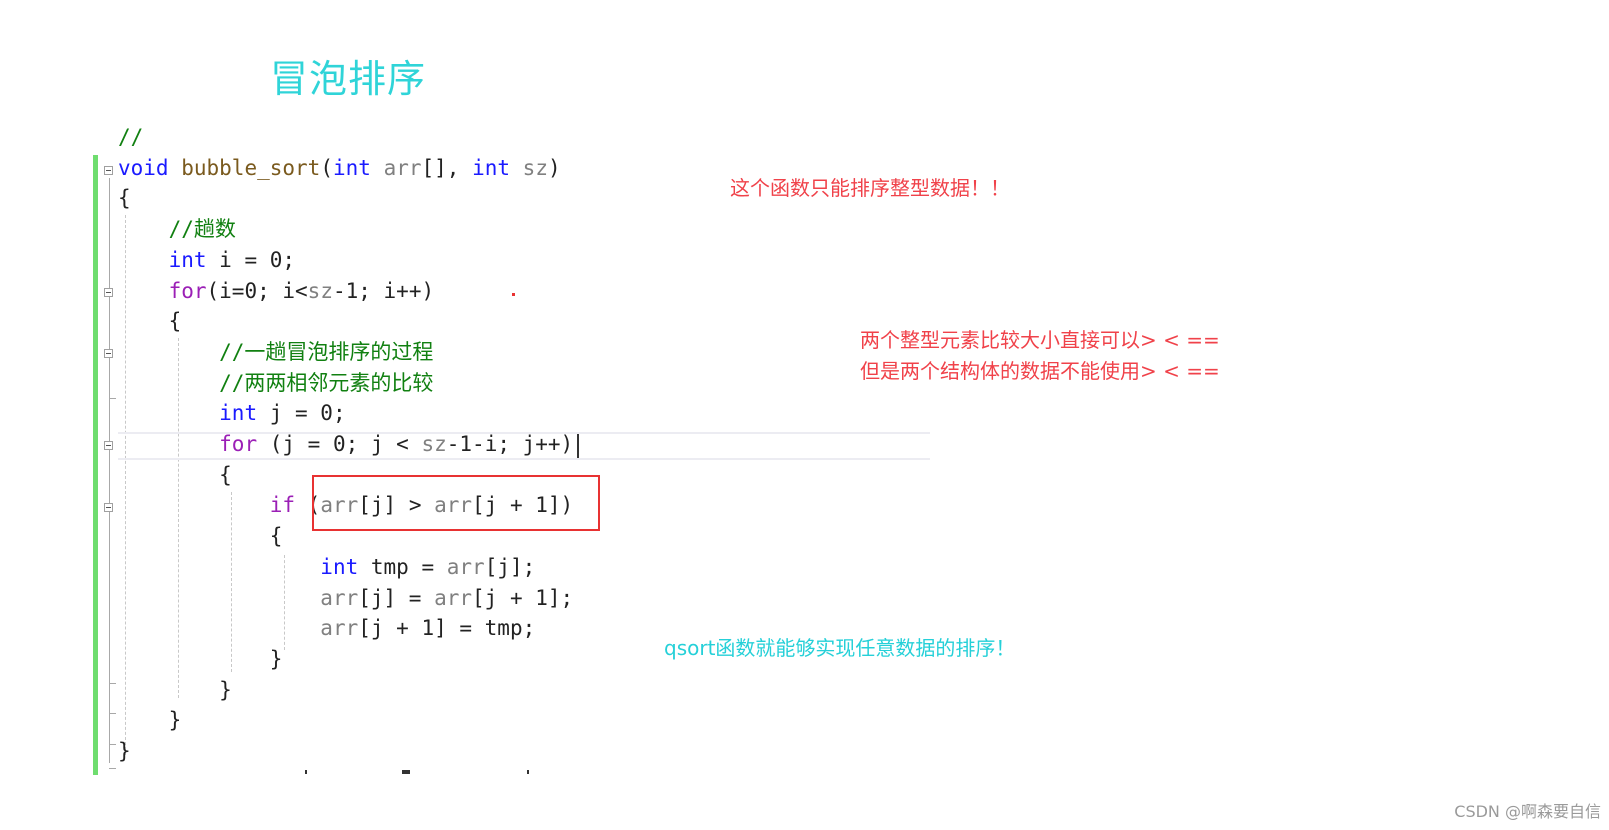 The width and height of the screenshot is (1609, 830). I want to click on code-line: //趟数, so click(177, 229).